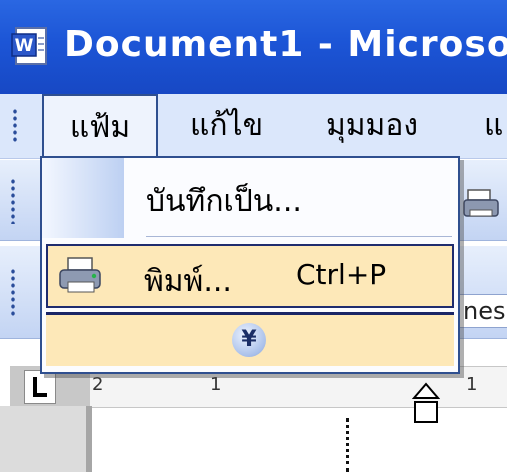 The image size is (507, 472). I want to click on menu-bar: แฟ้ม แก้ไข มุมมอง แ, so click(253, 126).